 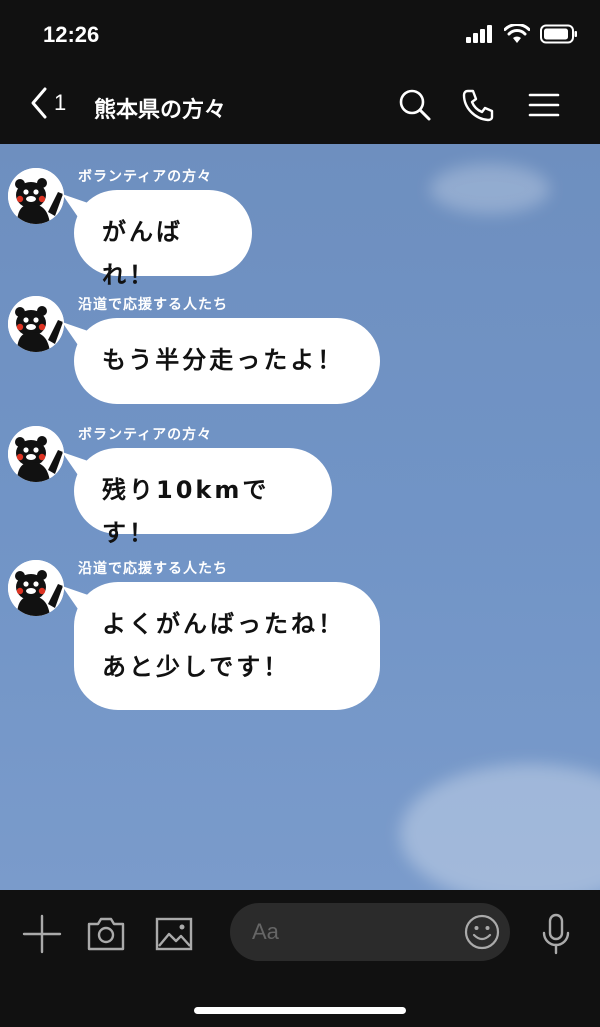 What do you see at coordinates (544, 105) in the screenshot?
I see `menu-icon` at bounding box center [544, 105].